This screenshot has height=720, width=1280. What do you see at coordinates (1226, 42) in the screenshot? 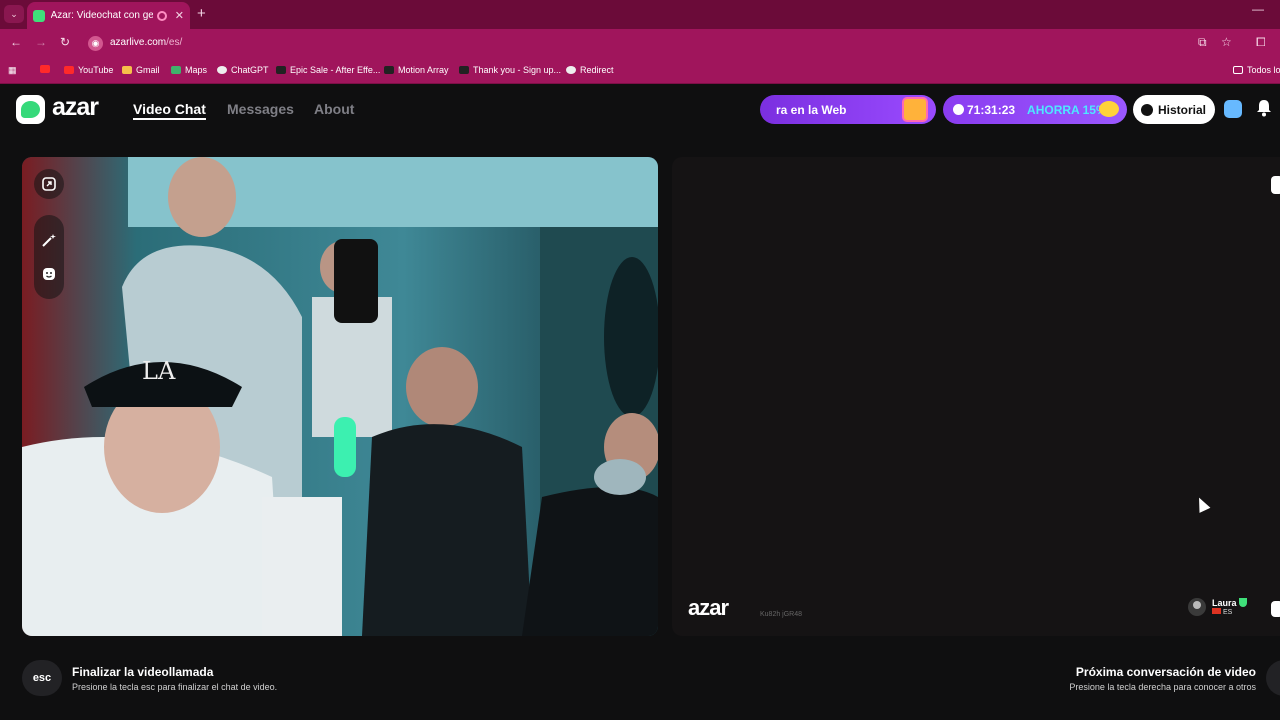
I see `bookmark-star-icon: ☆` at bounding box center [1226, 42].